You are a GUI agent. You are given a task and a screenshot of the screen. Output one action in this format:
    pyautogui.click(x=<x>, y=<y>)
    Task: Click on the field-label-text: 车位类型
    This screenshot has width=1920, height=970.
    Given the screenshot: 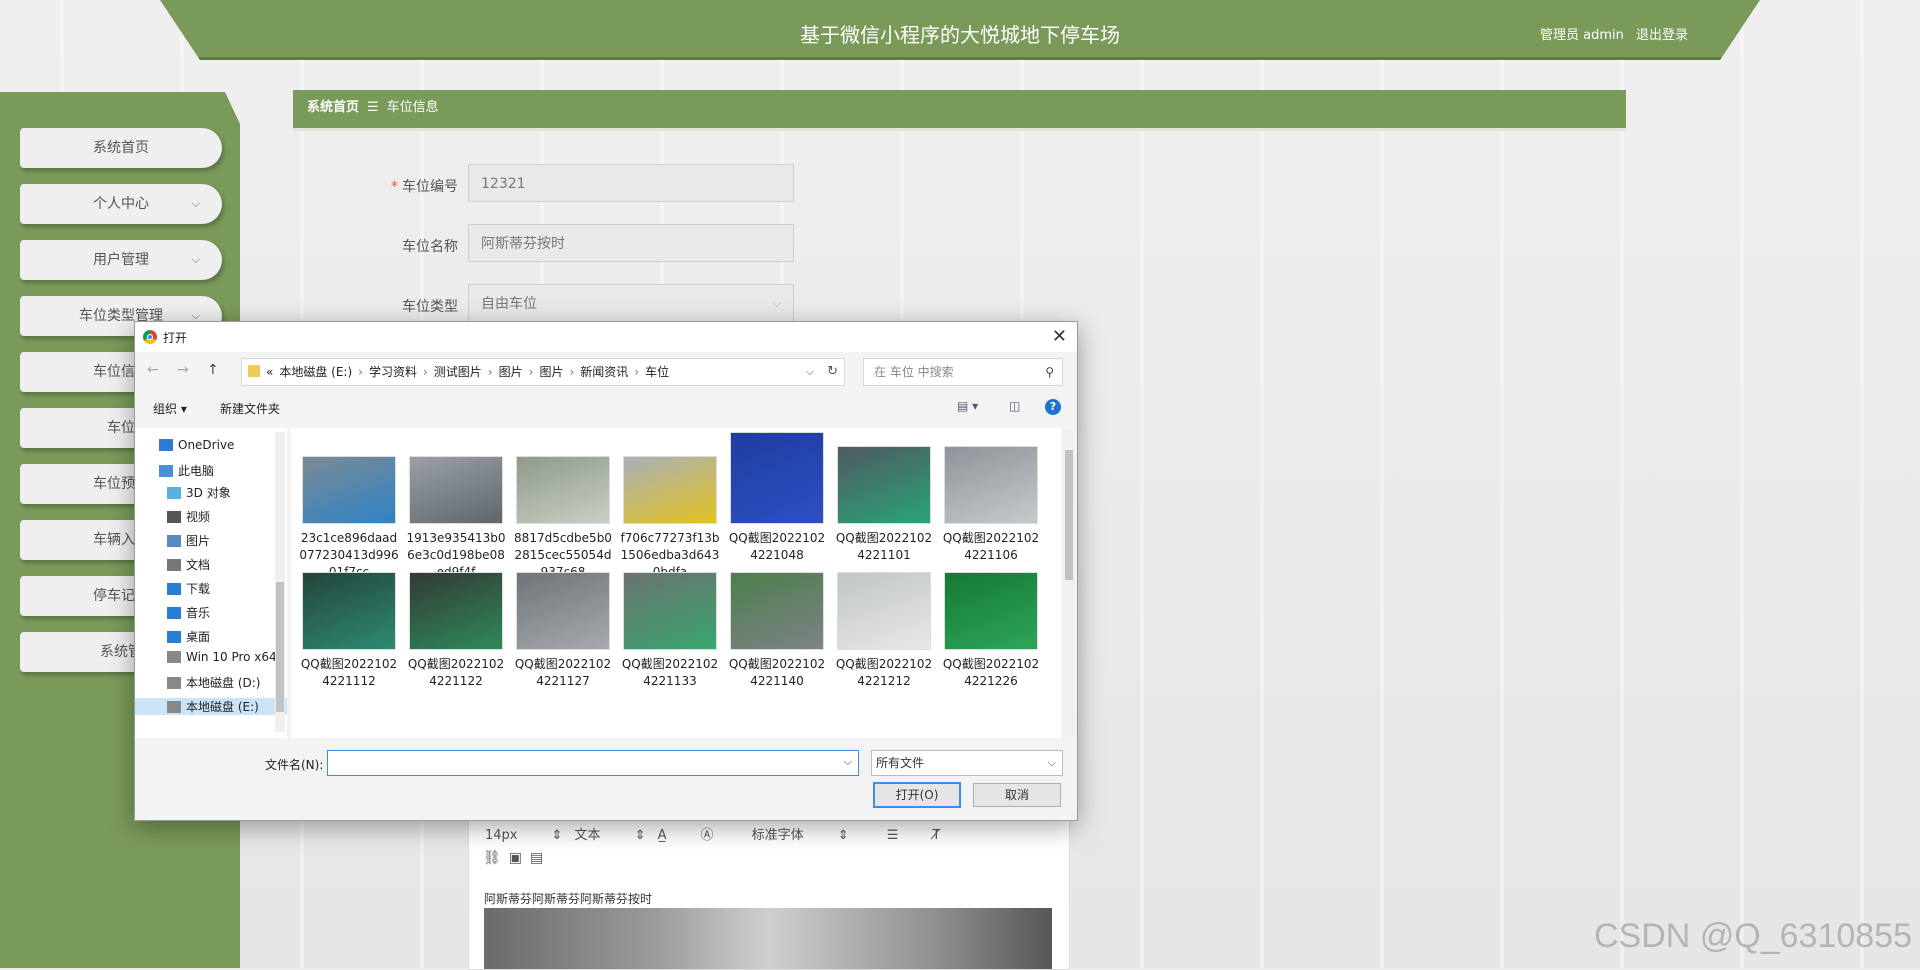 What is the action you would take?
    pyautogui.click(x=430, y=307)
    